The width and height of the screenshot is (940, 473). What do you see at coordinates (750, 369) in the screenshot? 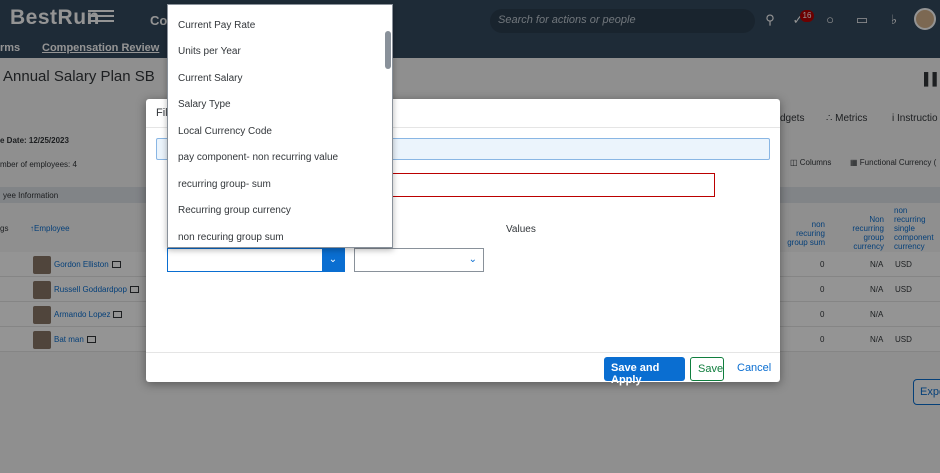
I see `cancel-button: Cancel` at bounding box center [750, 369].